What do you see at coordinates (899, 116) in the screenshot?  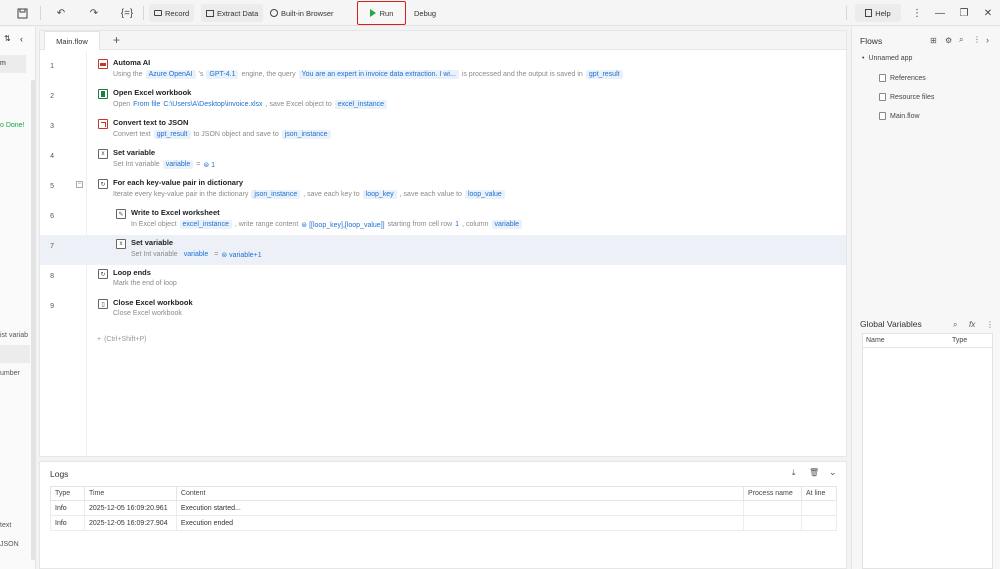 I see `tree-item-main-flow: Main.flow` at bounding box center [899, 116].